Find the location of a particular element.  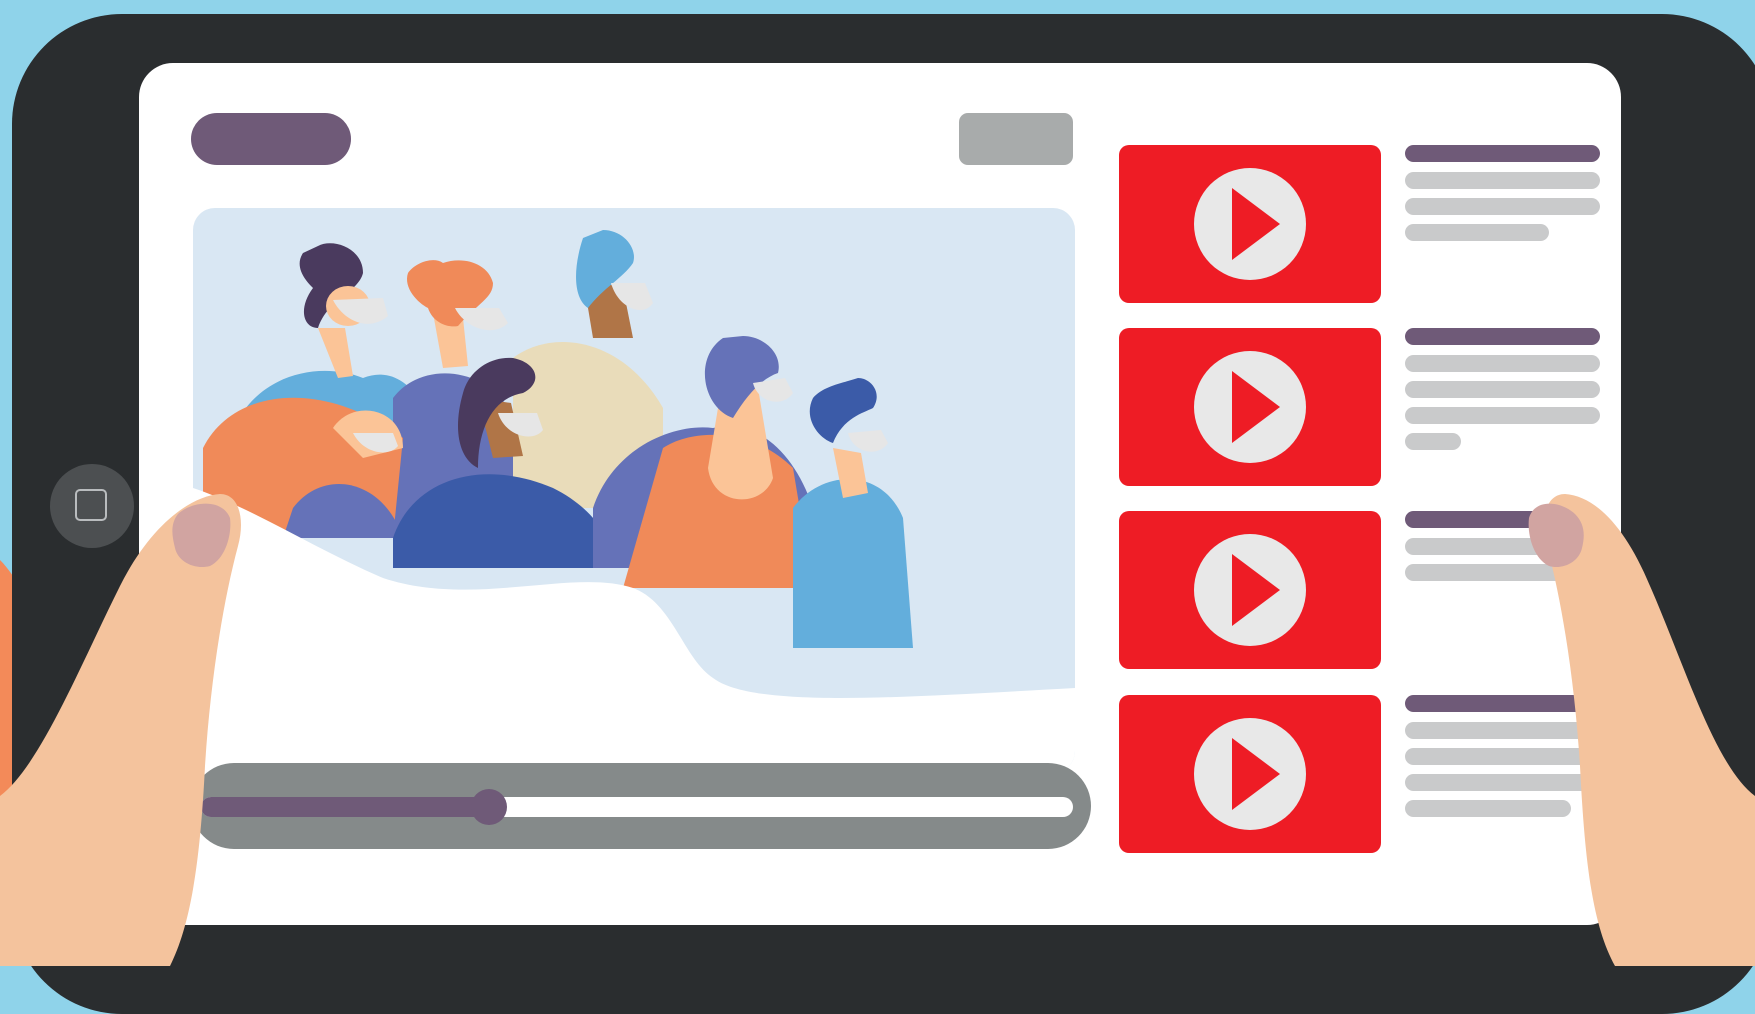

right-hand is located at coordinates (1641, 730).